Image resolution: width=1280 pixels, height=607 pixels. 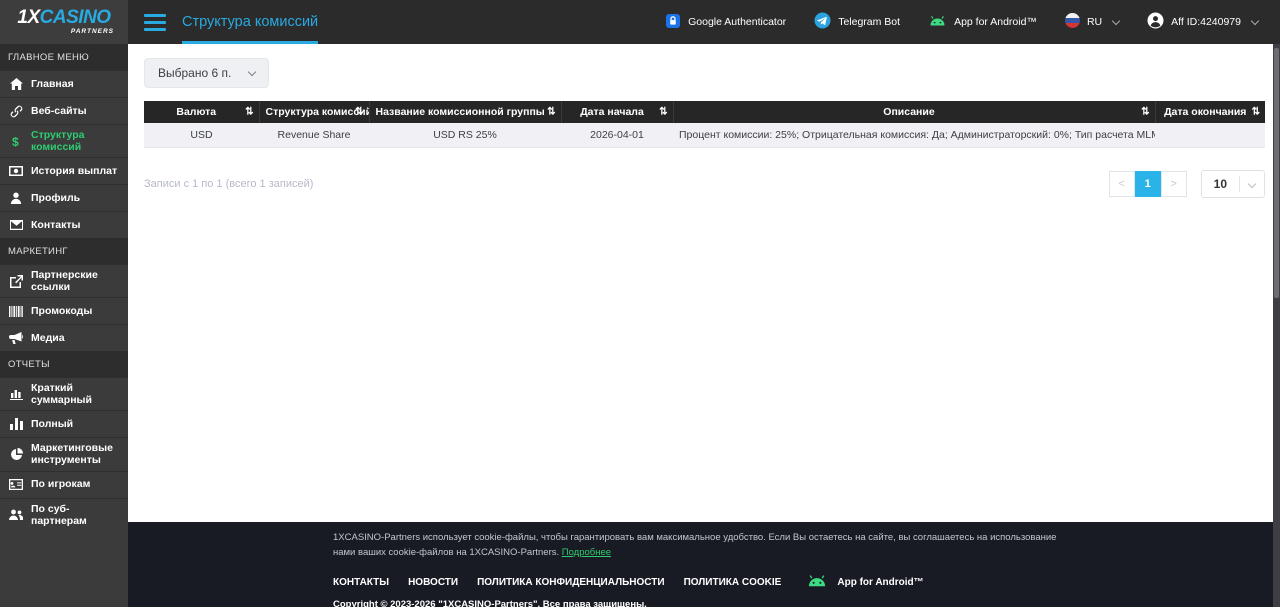 I want to click on columns-filter-dropdown: Выбрано 6 п., so click(x=207, y=73).